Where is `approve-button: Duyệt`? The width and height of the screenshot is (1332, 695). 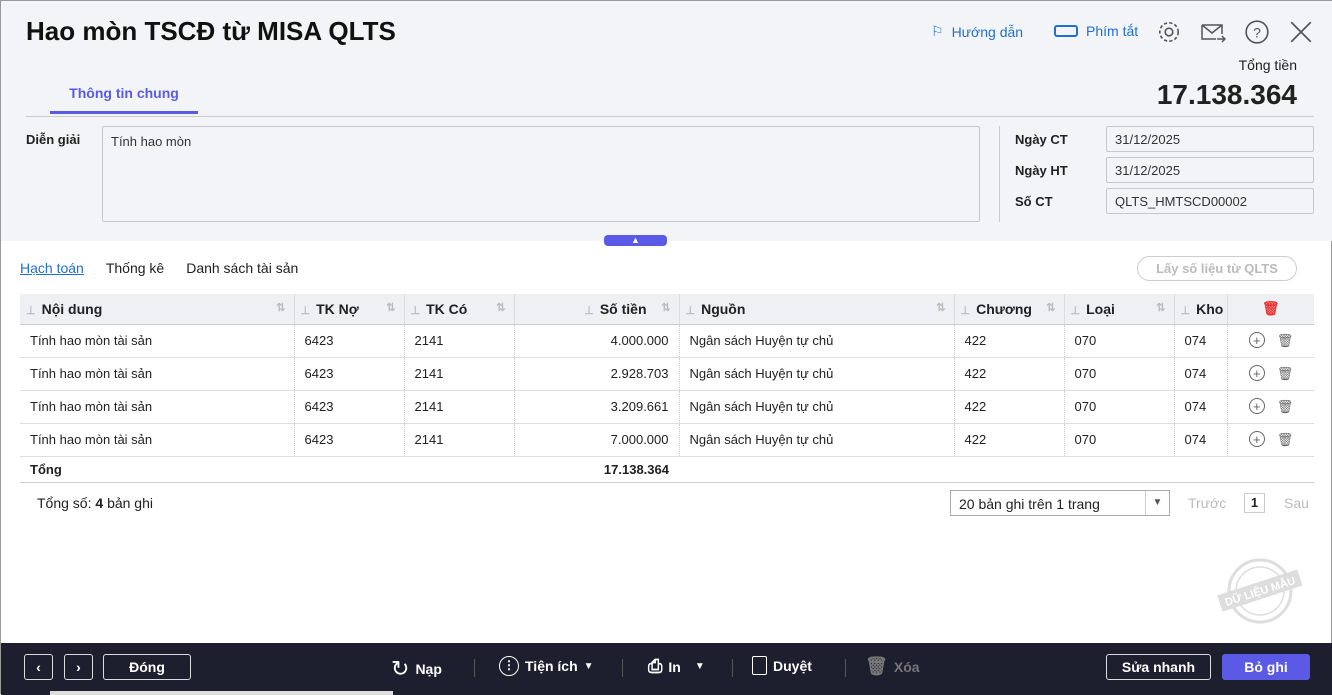
approve-button: Duyệt is located at coordinates (782, 665).